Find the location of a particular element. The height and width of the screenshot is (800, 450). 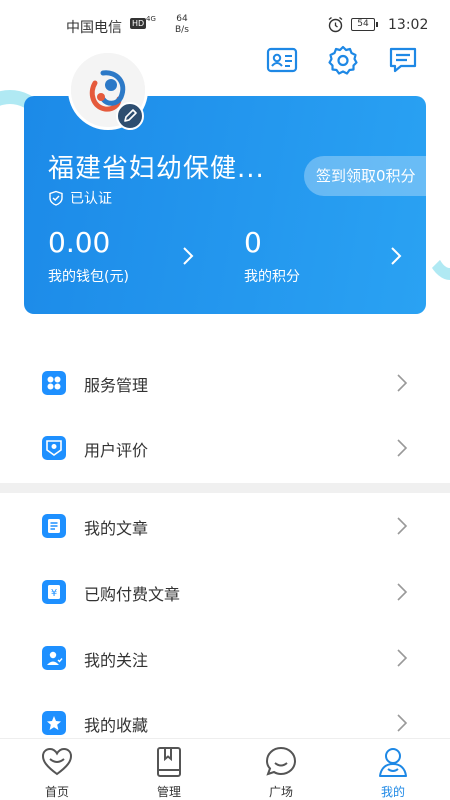

id-card-icon is located at coordinates (282, 60).